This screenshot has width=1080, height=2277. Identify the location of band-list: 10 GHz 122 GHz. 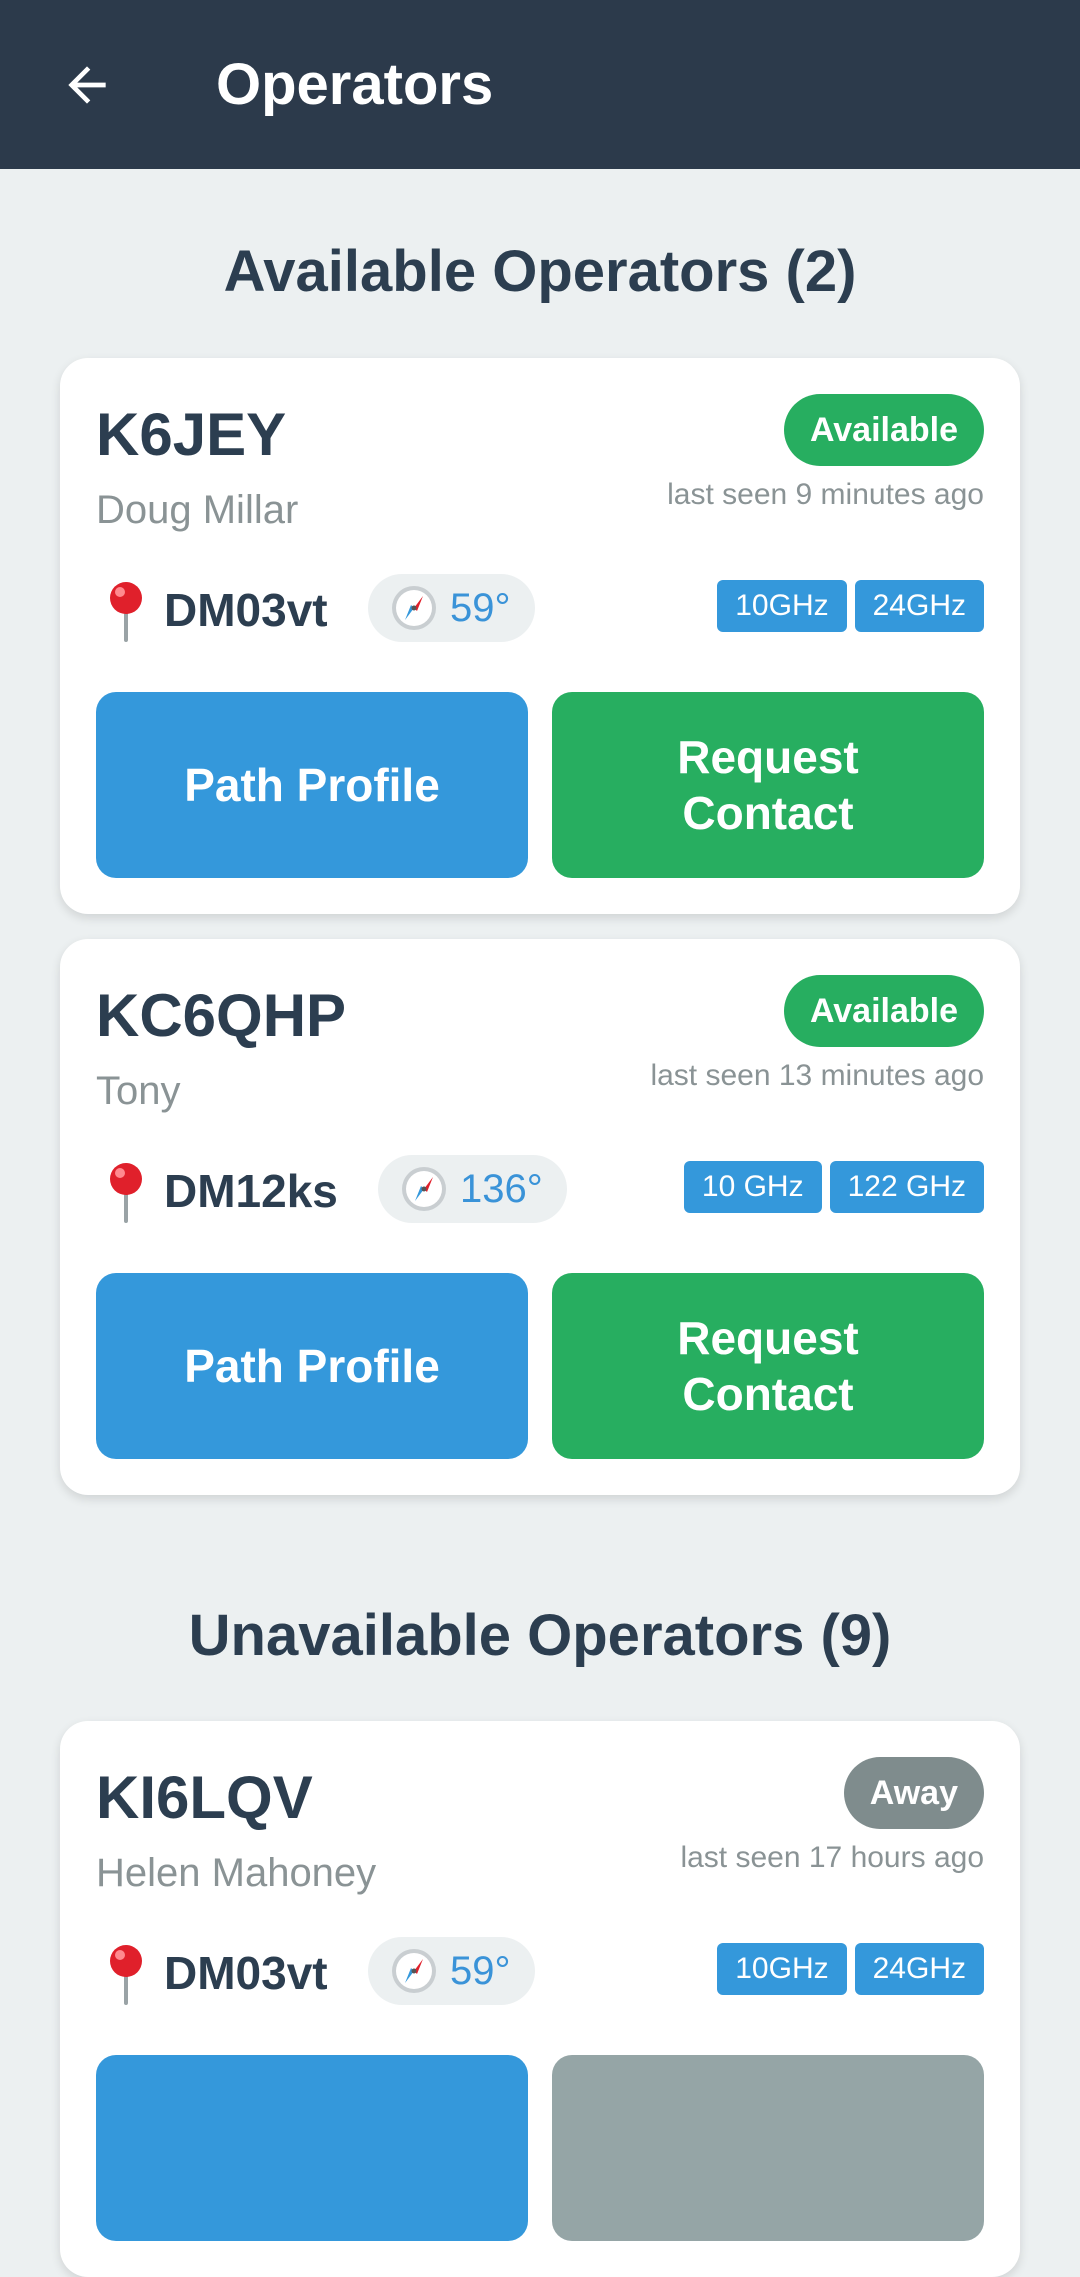
(833, 1187).